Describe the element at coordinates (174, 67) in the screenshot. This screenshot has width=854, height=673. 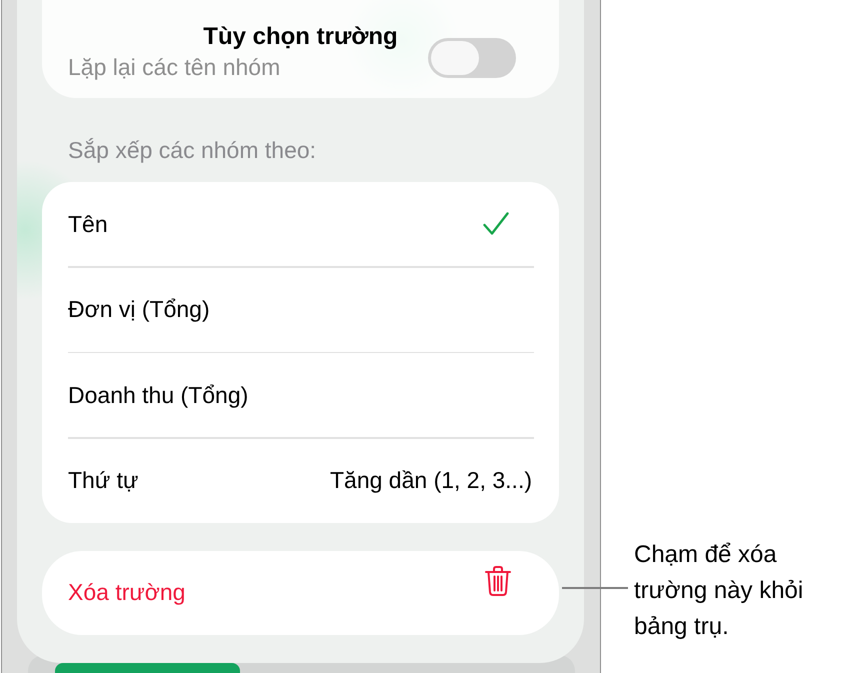
I see `repeat-names-label: Lặp lại các tên nhóm` at that location.